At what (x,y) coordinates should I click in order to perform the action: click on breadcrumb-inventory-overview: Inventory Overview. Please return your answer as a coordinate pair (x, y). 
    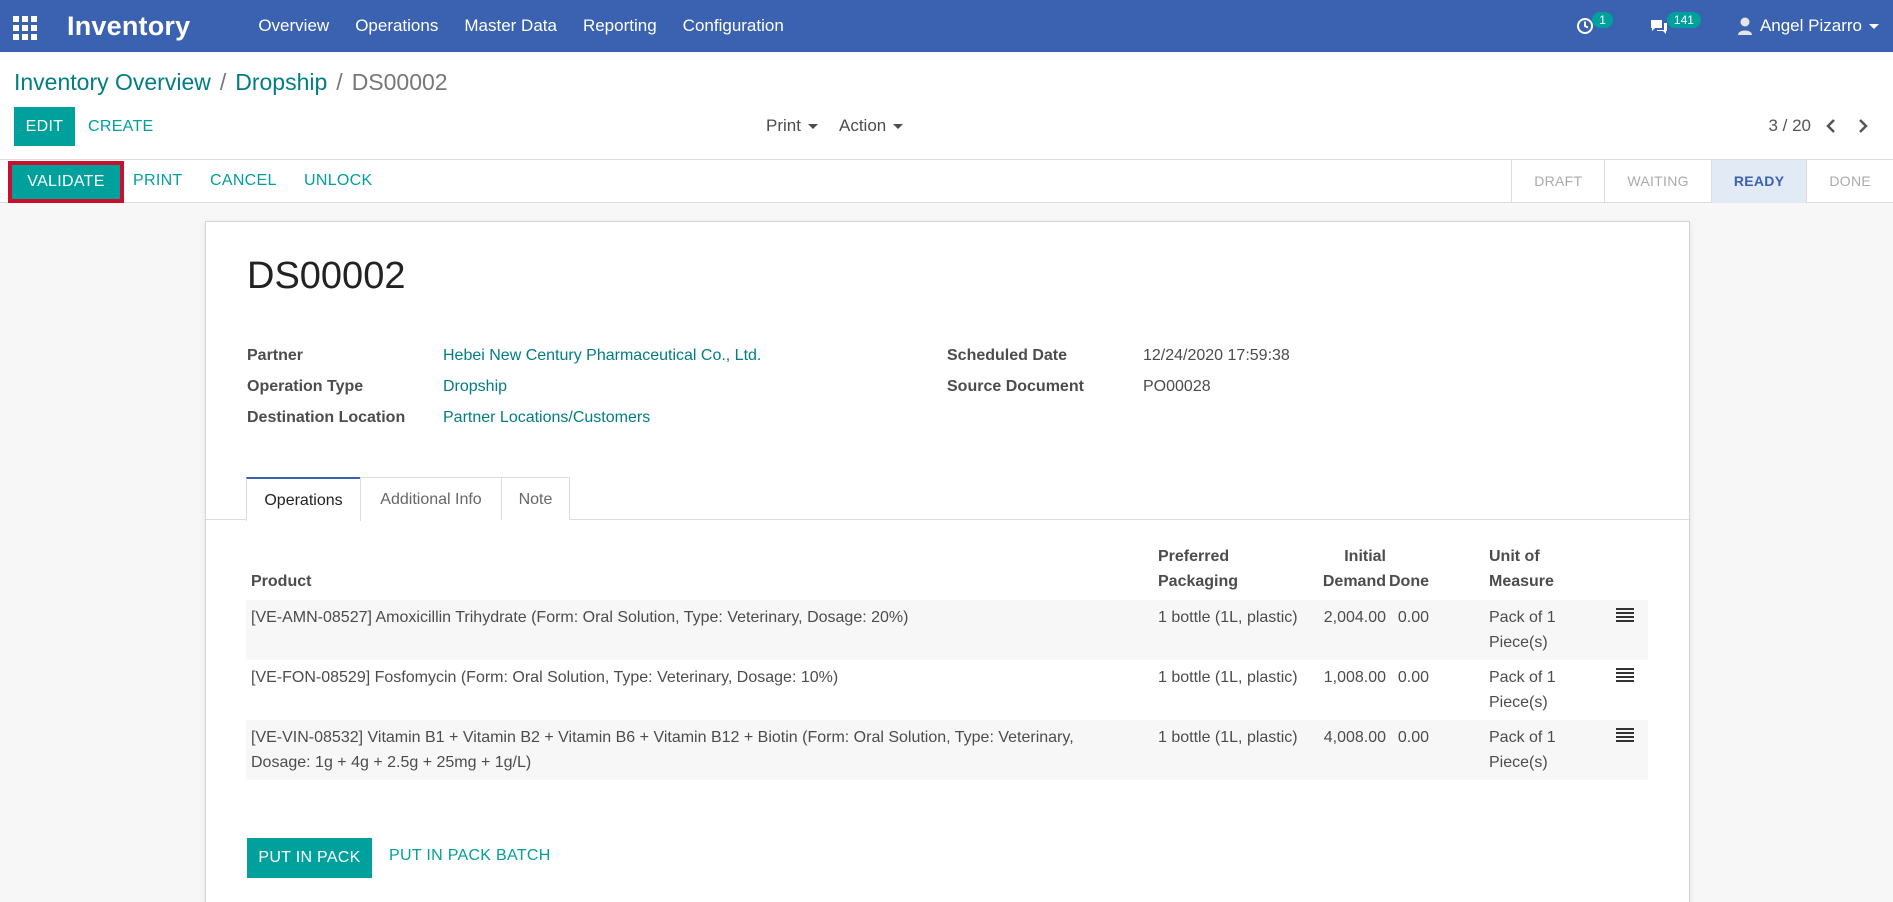
    Looking at the image, I should click on (112, 82).